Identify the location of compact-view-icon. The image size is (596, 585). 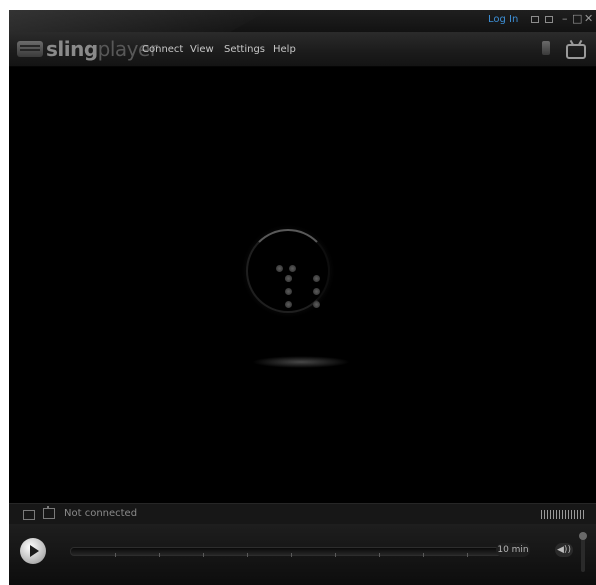
(535, 19).